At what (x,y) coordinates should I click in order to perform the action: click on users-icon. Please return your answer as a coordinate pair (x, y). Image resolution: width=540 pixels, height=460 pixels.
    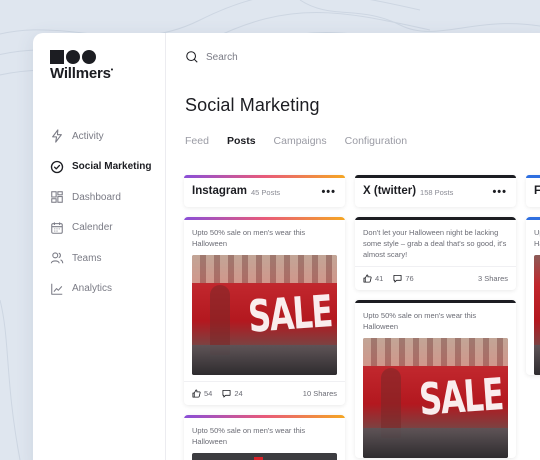
    Looking at the image, I should click on (57, 258).